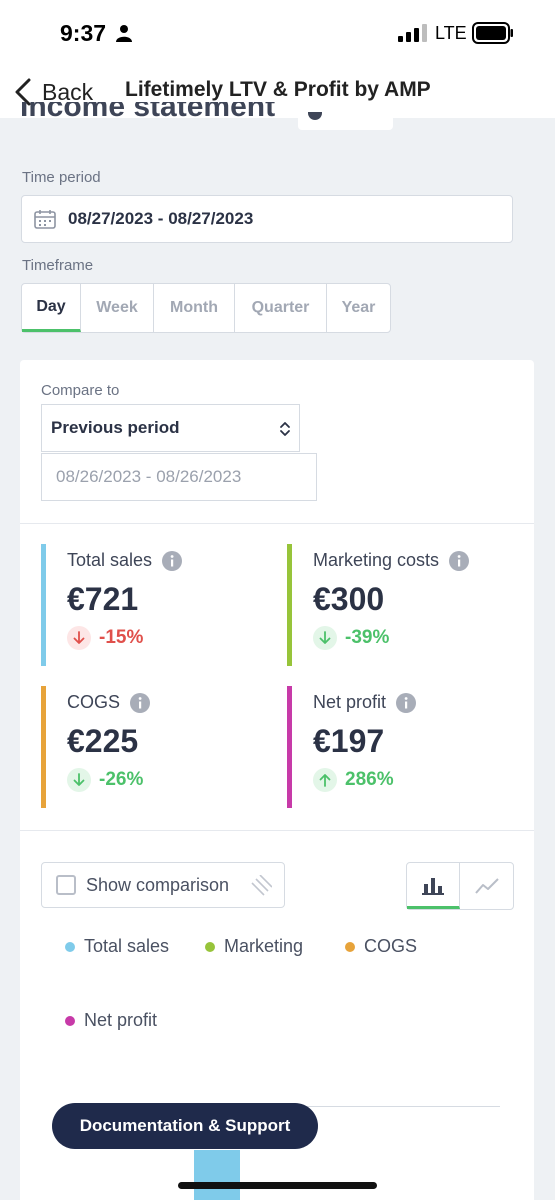  What do you see at coordinates (285, 429) in the screenshot?
I see `chevron-updown-icon` at bounding box center [285, 429].